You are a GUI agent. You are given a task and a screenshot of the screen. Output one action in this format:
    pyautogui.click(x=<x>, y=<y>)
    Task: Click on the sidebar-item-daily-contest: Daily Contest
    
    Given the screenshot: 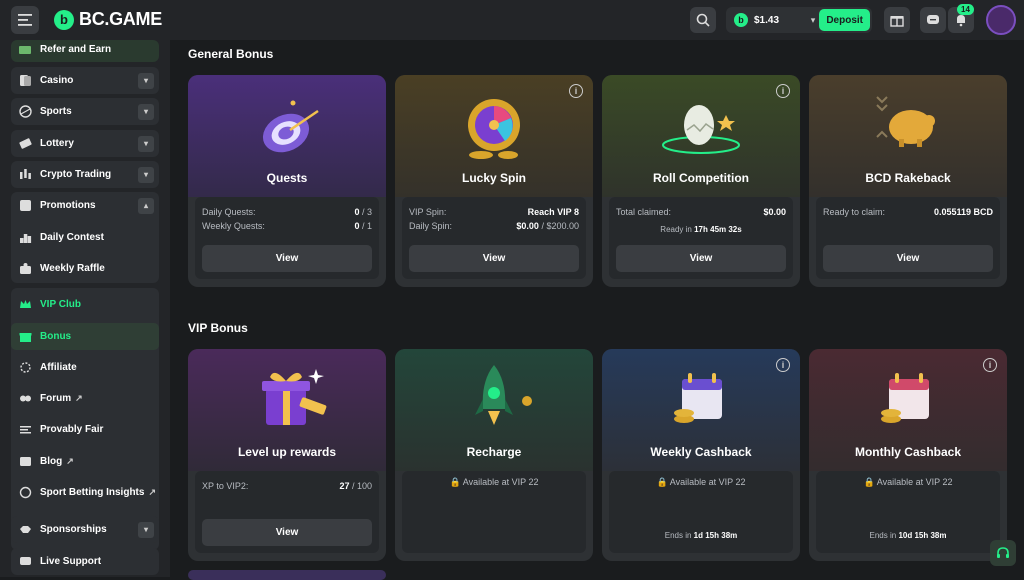 What is the action you would take?
    pyautogui.click(x=85, y=237)
    